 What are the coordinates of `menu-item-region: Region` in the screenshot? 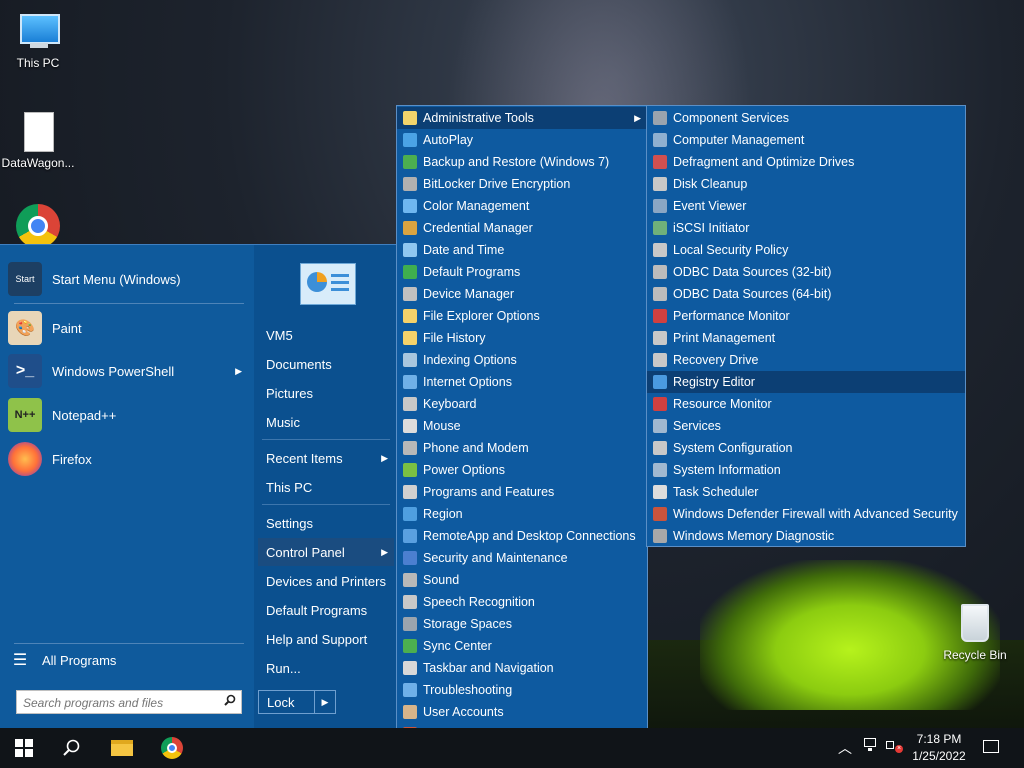 It's located at (522, 514).